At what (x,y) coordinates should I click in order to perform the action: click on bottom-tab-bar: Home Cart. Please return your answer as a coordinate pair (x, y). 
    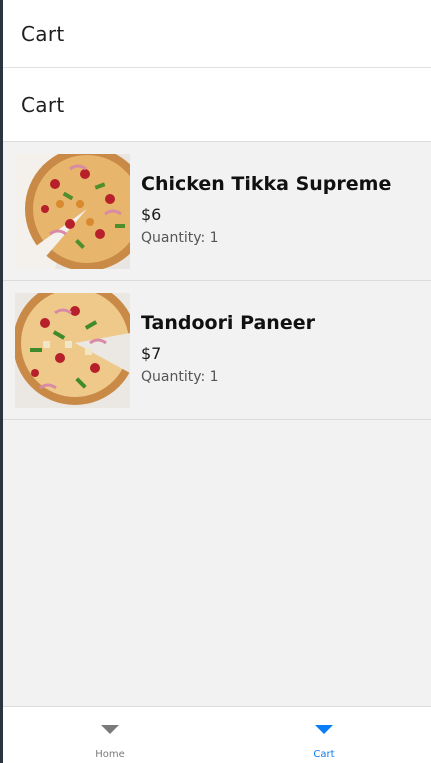
    Looking at the image, I should click on (217, 734).